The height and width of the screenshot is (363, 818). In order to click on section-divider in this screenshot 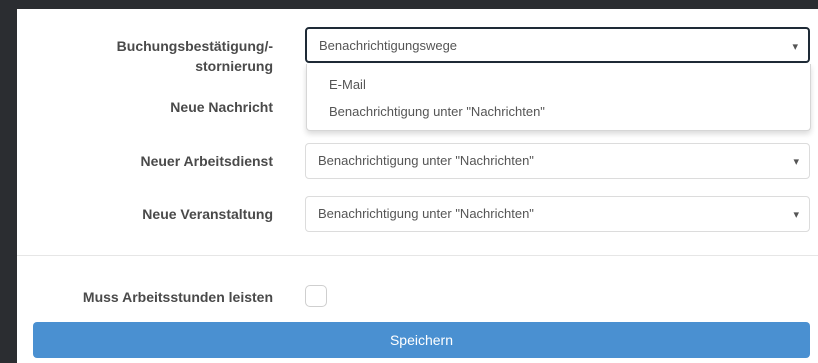, I will do `click(417, 255)`.